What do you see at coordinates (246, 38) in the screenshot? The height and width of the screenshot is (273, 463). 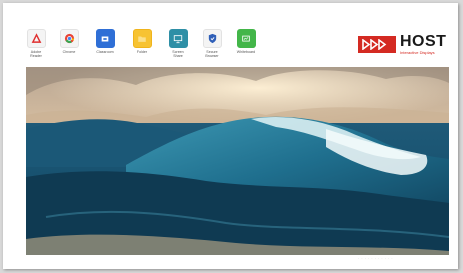 I see `whiteboard-icon` at bounding box center [246, 38].